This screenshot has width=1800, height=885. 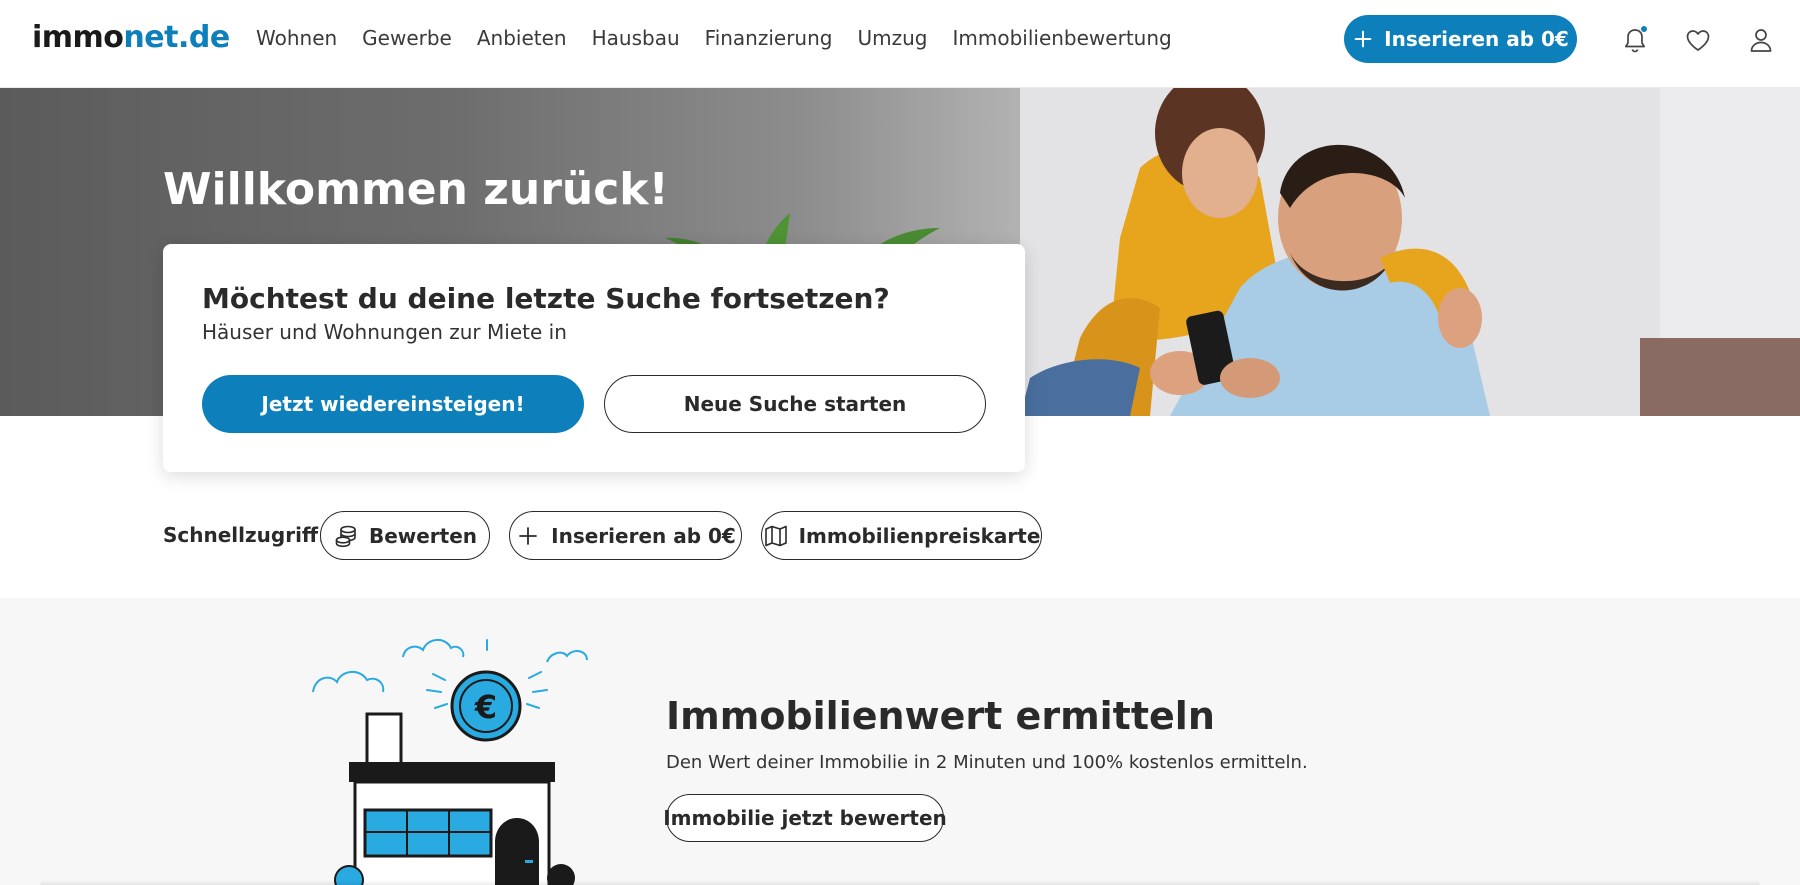 I want to click on nav-item-immobilienbewertung: Immobilienbewertung, so click(x=1061, y=38).